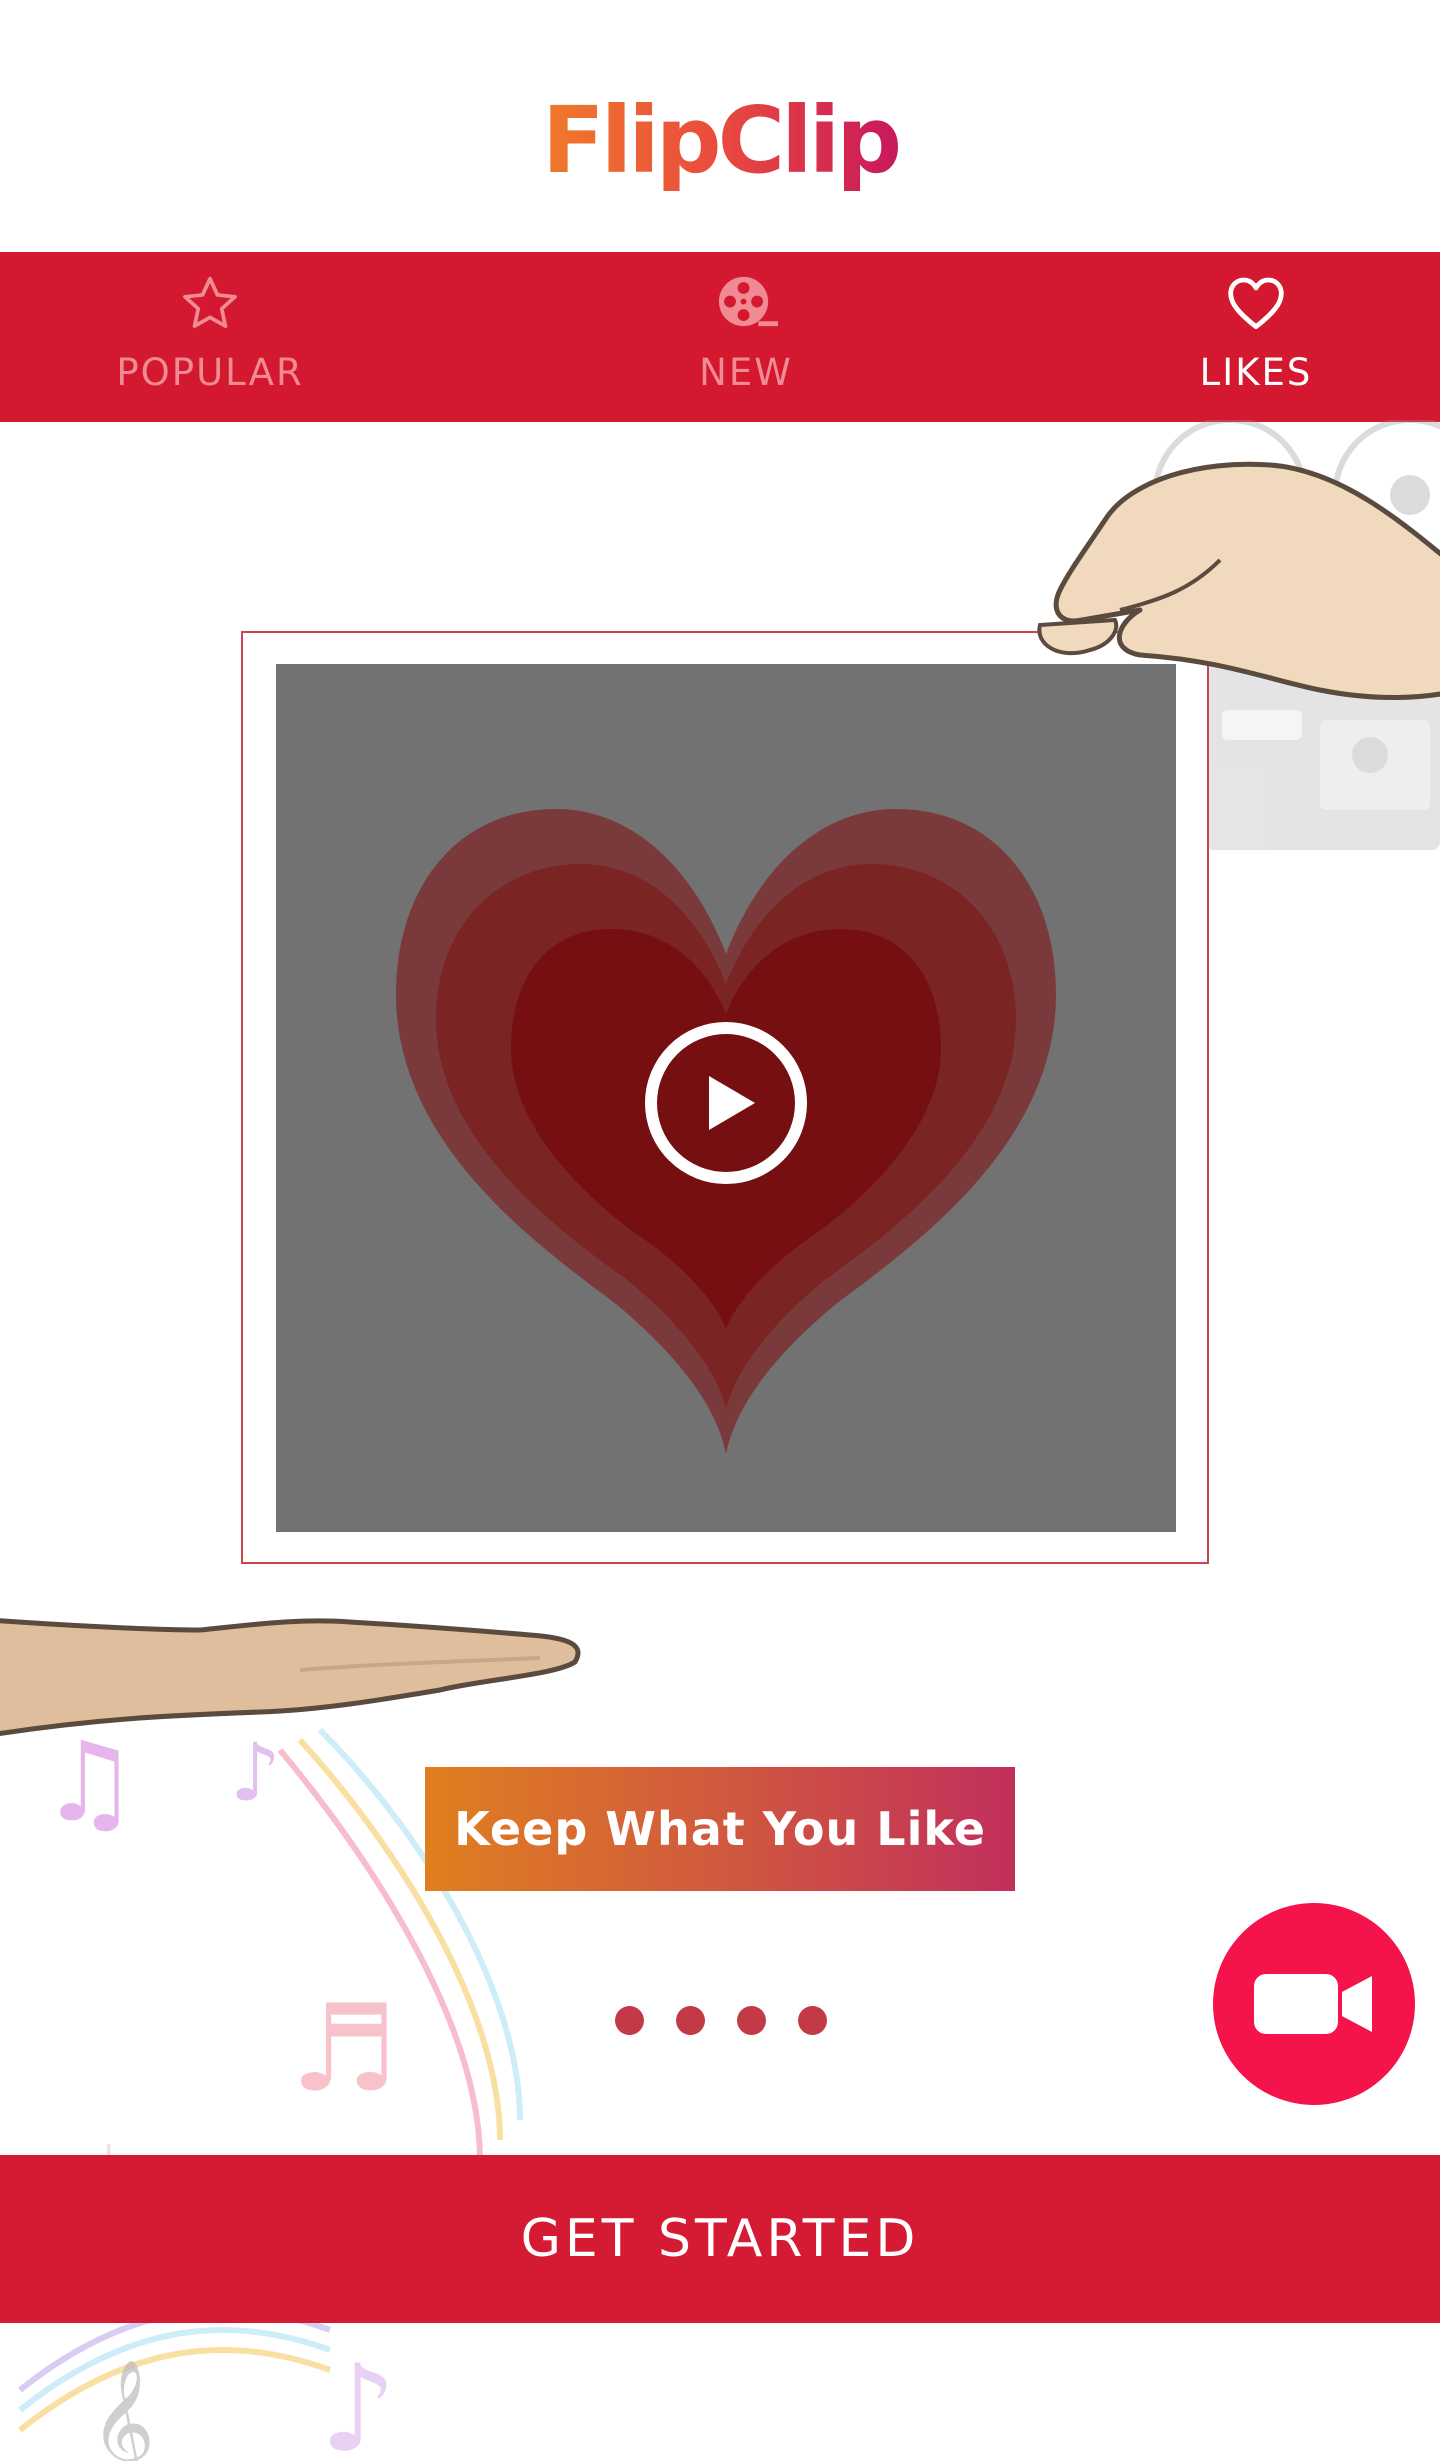 This screenshot has width=1440, height=2461. What do you see at coordinates (210, 296) in the screenshot?
I see `star-icon` at bounding box center [210, 296].